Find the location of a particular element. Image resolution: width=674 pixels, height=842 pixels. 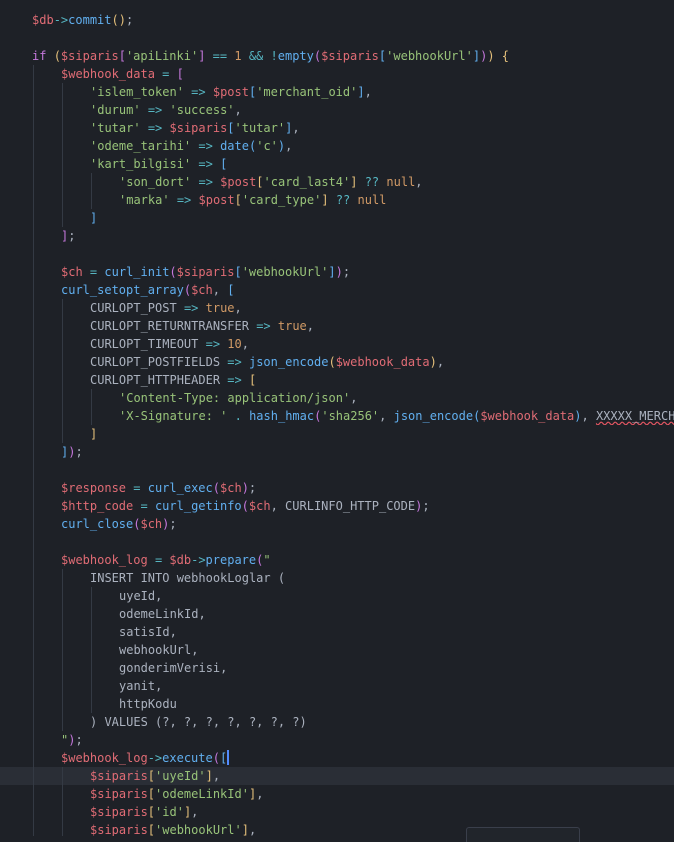

code-token: 'card_last4' is located at coordinates (307, 182).